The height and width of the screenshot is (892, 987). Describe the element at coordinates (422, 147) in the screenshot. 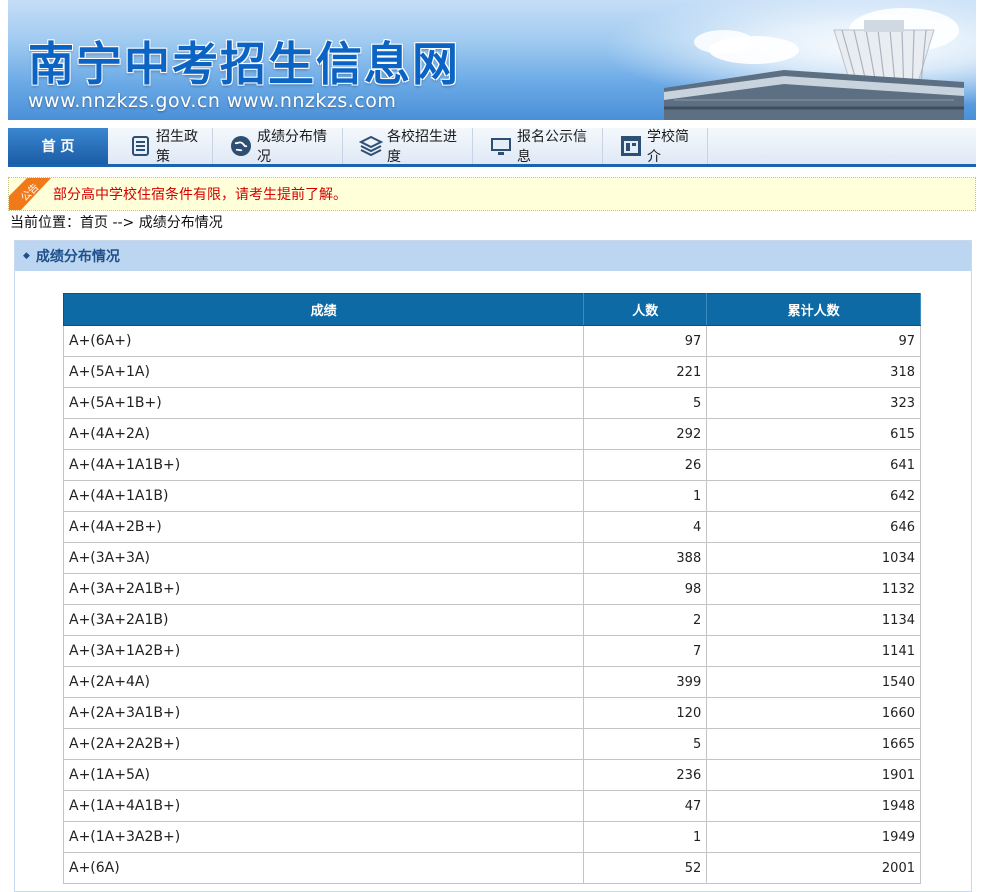

I see `nav-label: 各校招生进度` at that location.